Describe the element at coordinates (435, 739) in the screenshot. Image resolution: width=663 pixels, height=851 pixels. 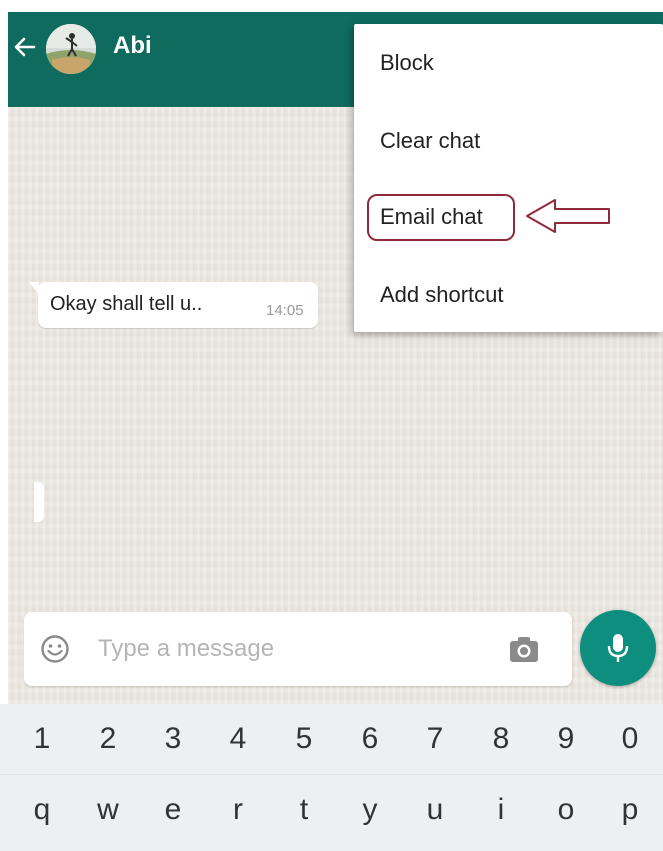
I see `key-7: 7` at that location.